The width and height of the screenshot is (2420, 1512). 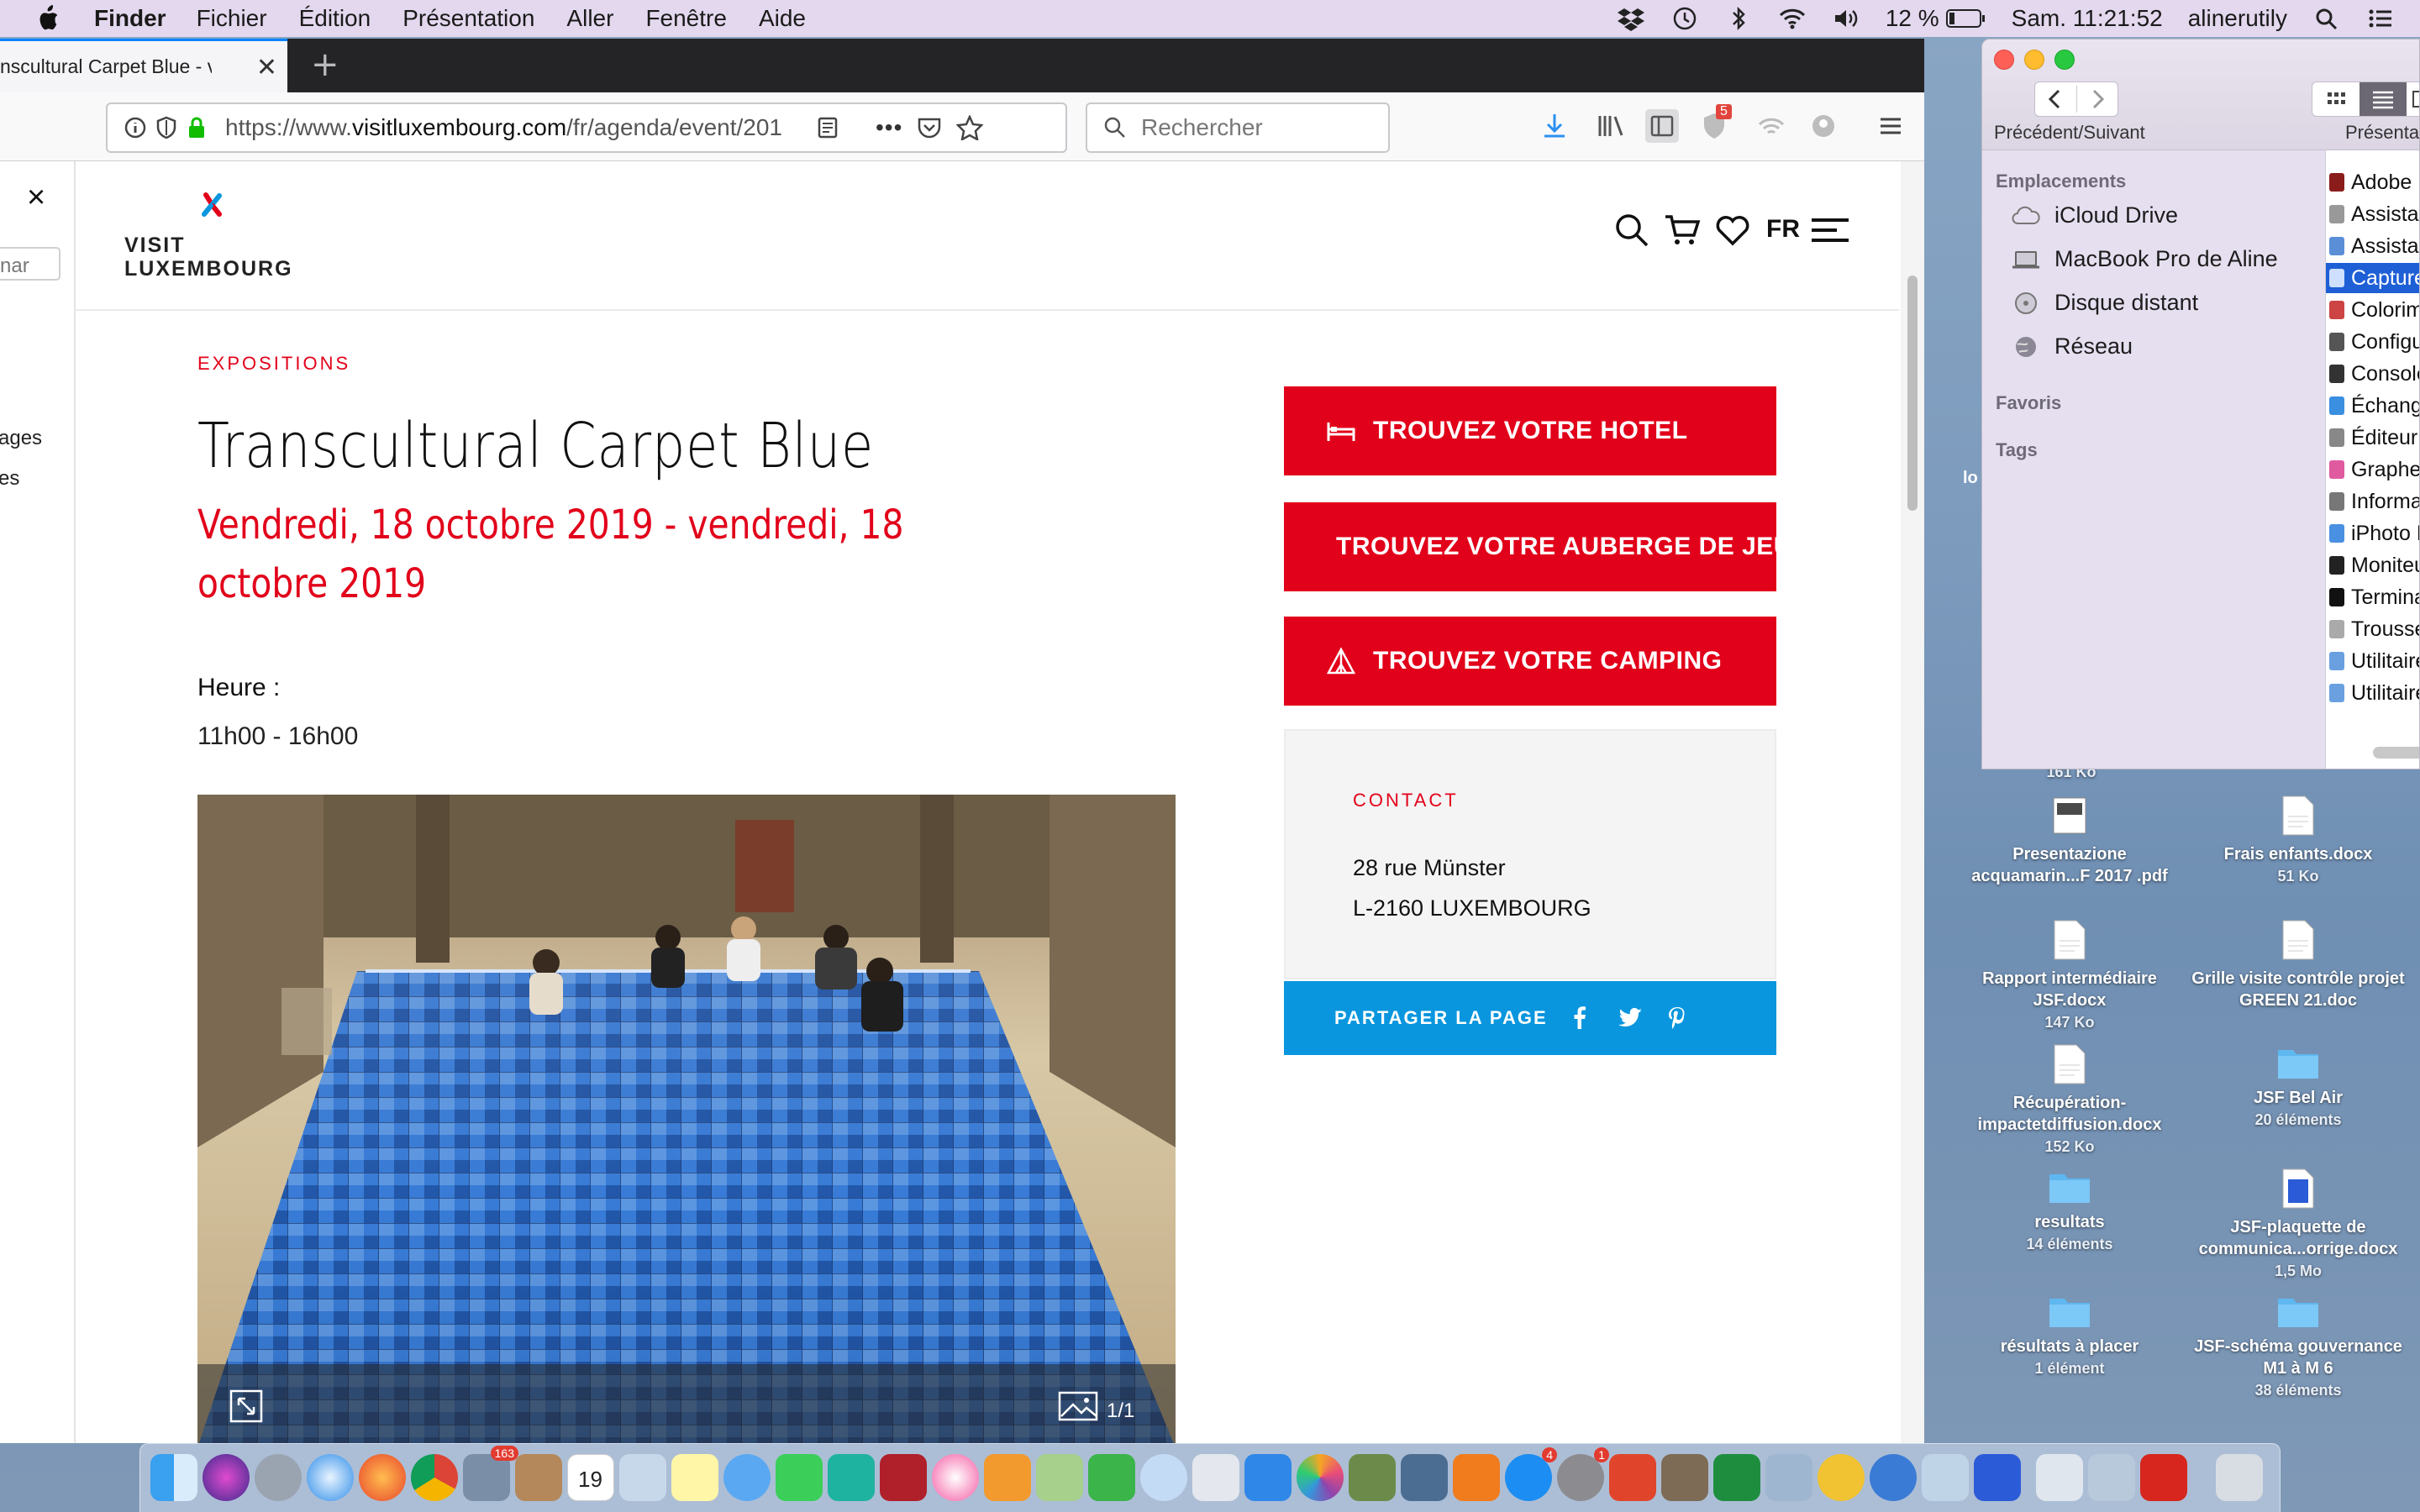 What do you see at coordinates (889, 127) in the screenshot?
I see `page-actions-icon: •••` at bounding box center [889, 127].